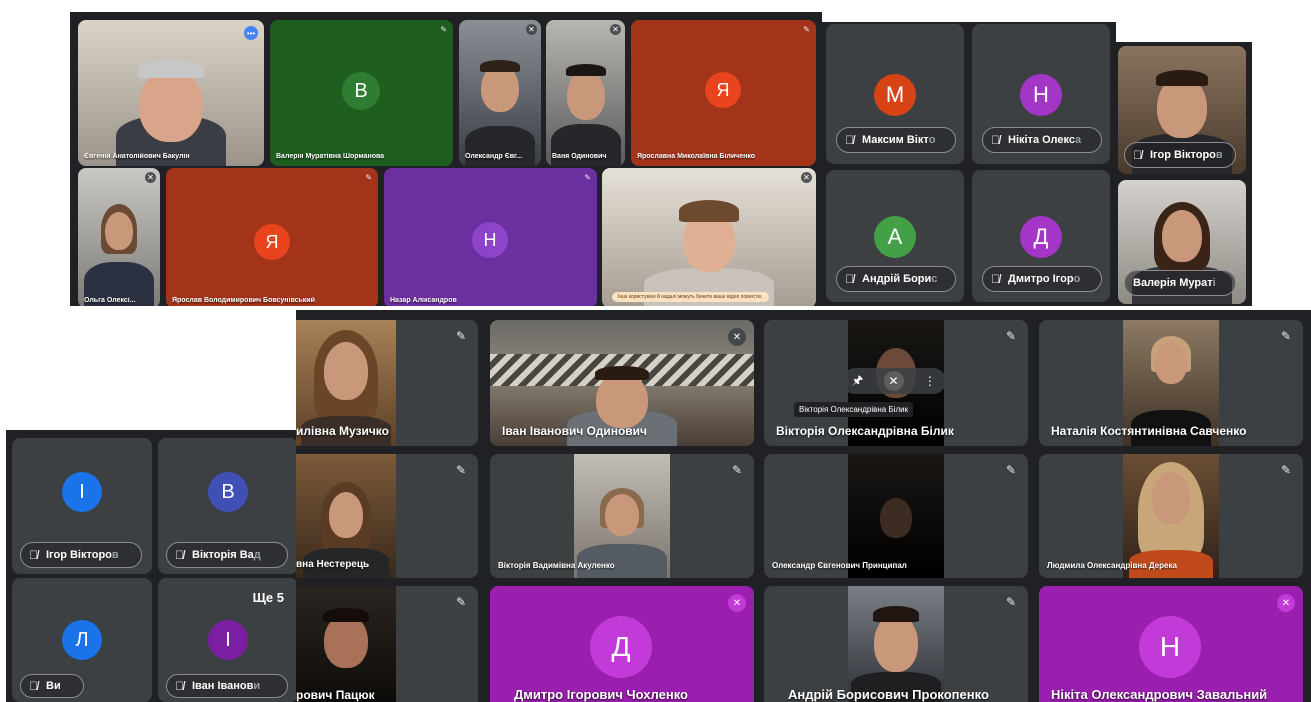 This screenshot has height=702, width=1311. I want to click on participant-name: Ярослав Володимирович Бовсунівський, so click(243, 300).